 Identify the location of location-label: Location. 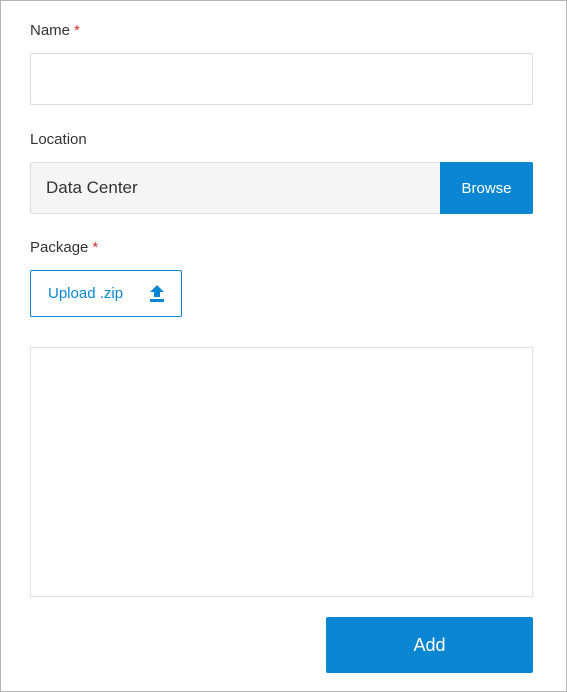
(58, 140).